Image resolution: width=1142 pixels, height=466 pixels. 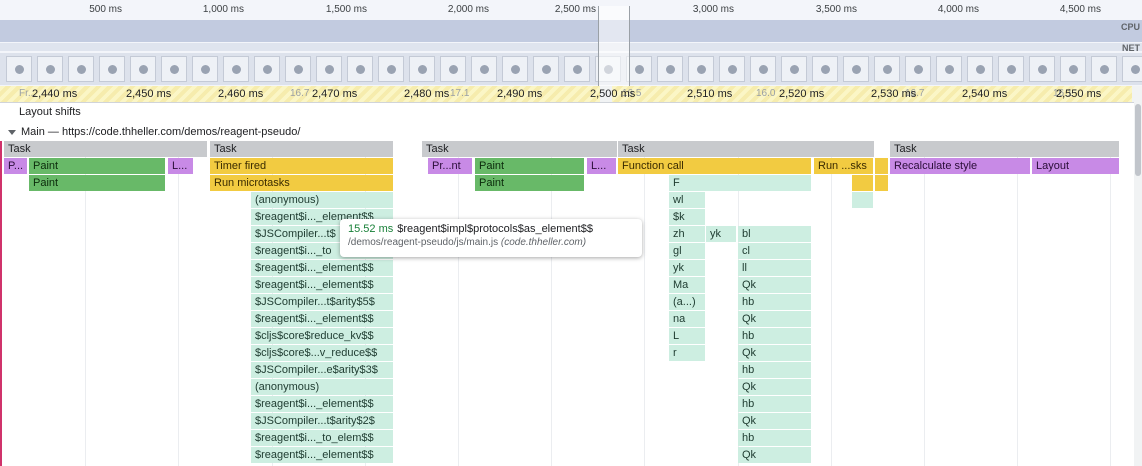 What do you see at coordinates (687, 234) in the screenshot?
I see `js-call-block: zh` at bounding box center [687, 234].